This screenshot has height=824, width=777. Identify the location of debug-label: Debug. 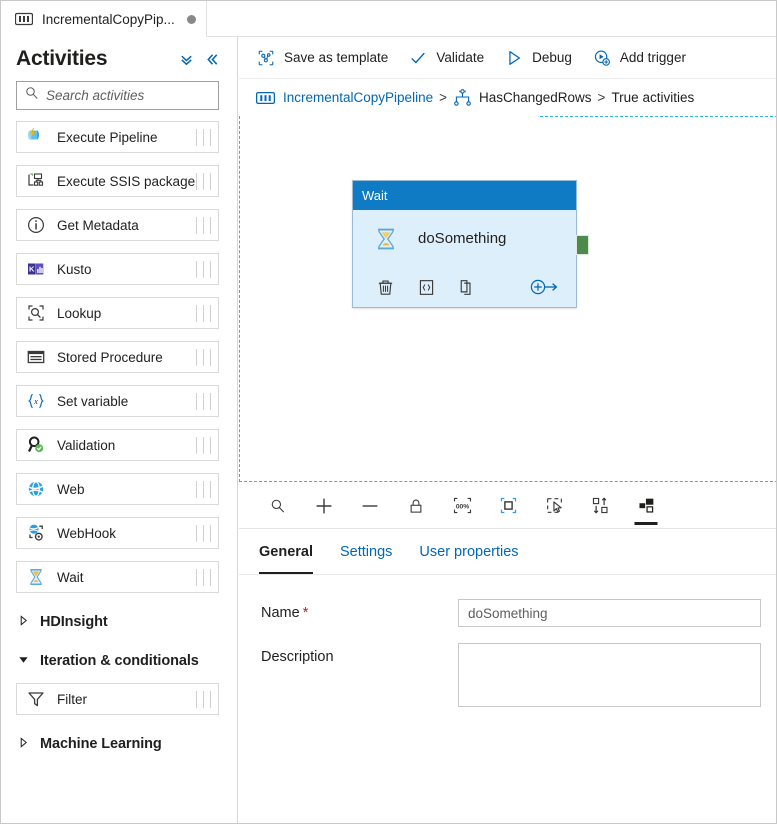
(552, 57).